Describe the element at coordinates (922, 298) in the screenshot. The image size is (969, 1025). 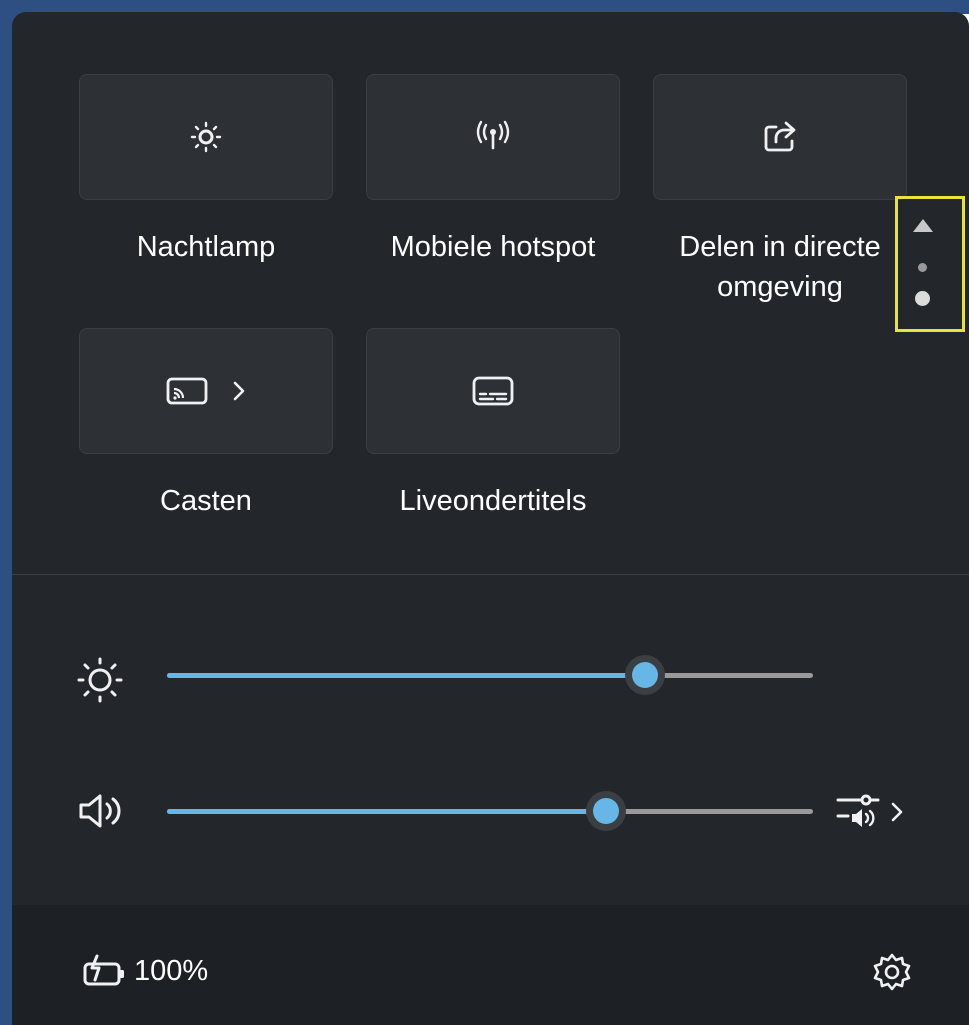
I see `page-dot-2-active` at that location.